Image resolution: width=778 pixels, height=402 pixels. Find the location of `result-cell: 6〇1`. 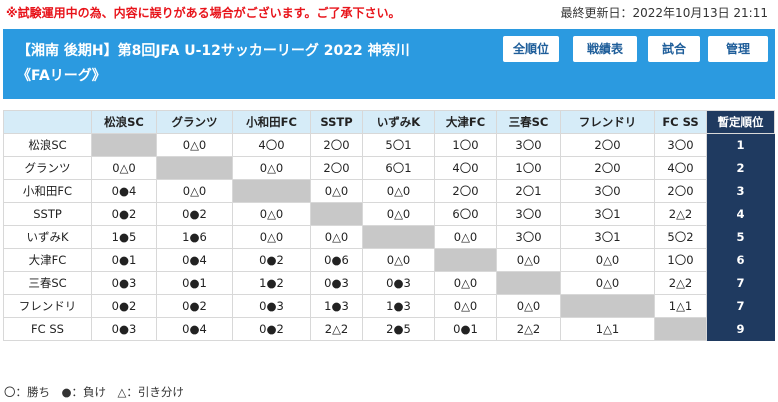

result-cell: 6〇1 is located at coordinates (398, 168).